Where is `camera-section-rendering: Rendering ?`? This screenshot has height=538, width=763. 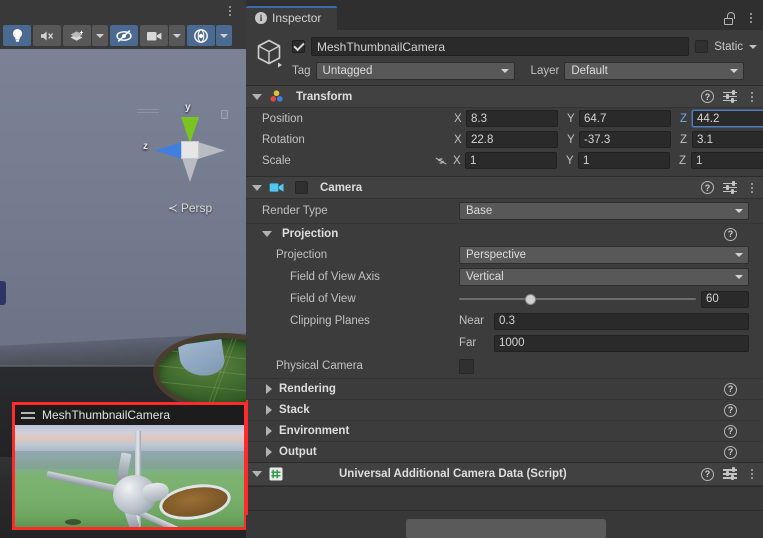
camera-section-rendering: Rendering ? is located at coordinates (504, 388).